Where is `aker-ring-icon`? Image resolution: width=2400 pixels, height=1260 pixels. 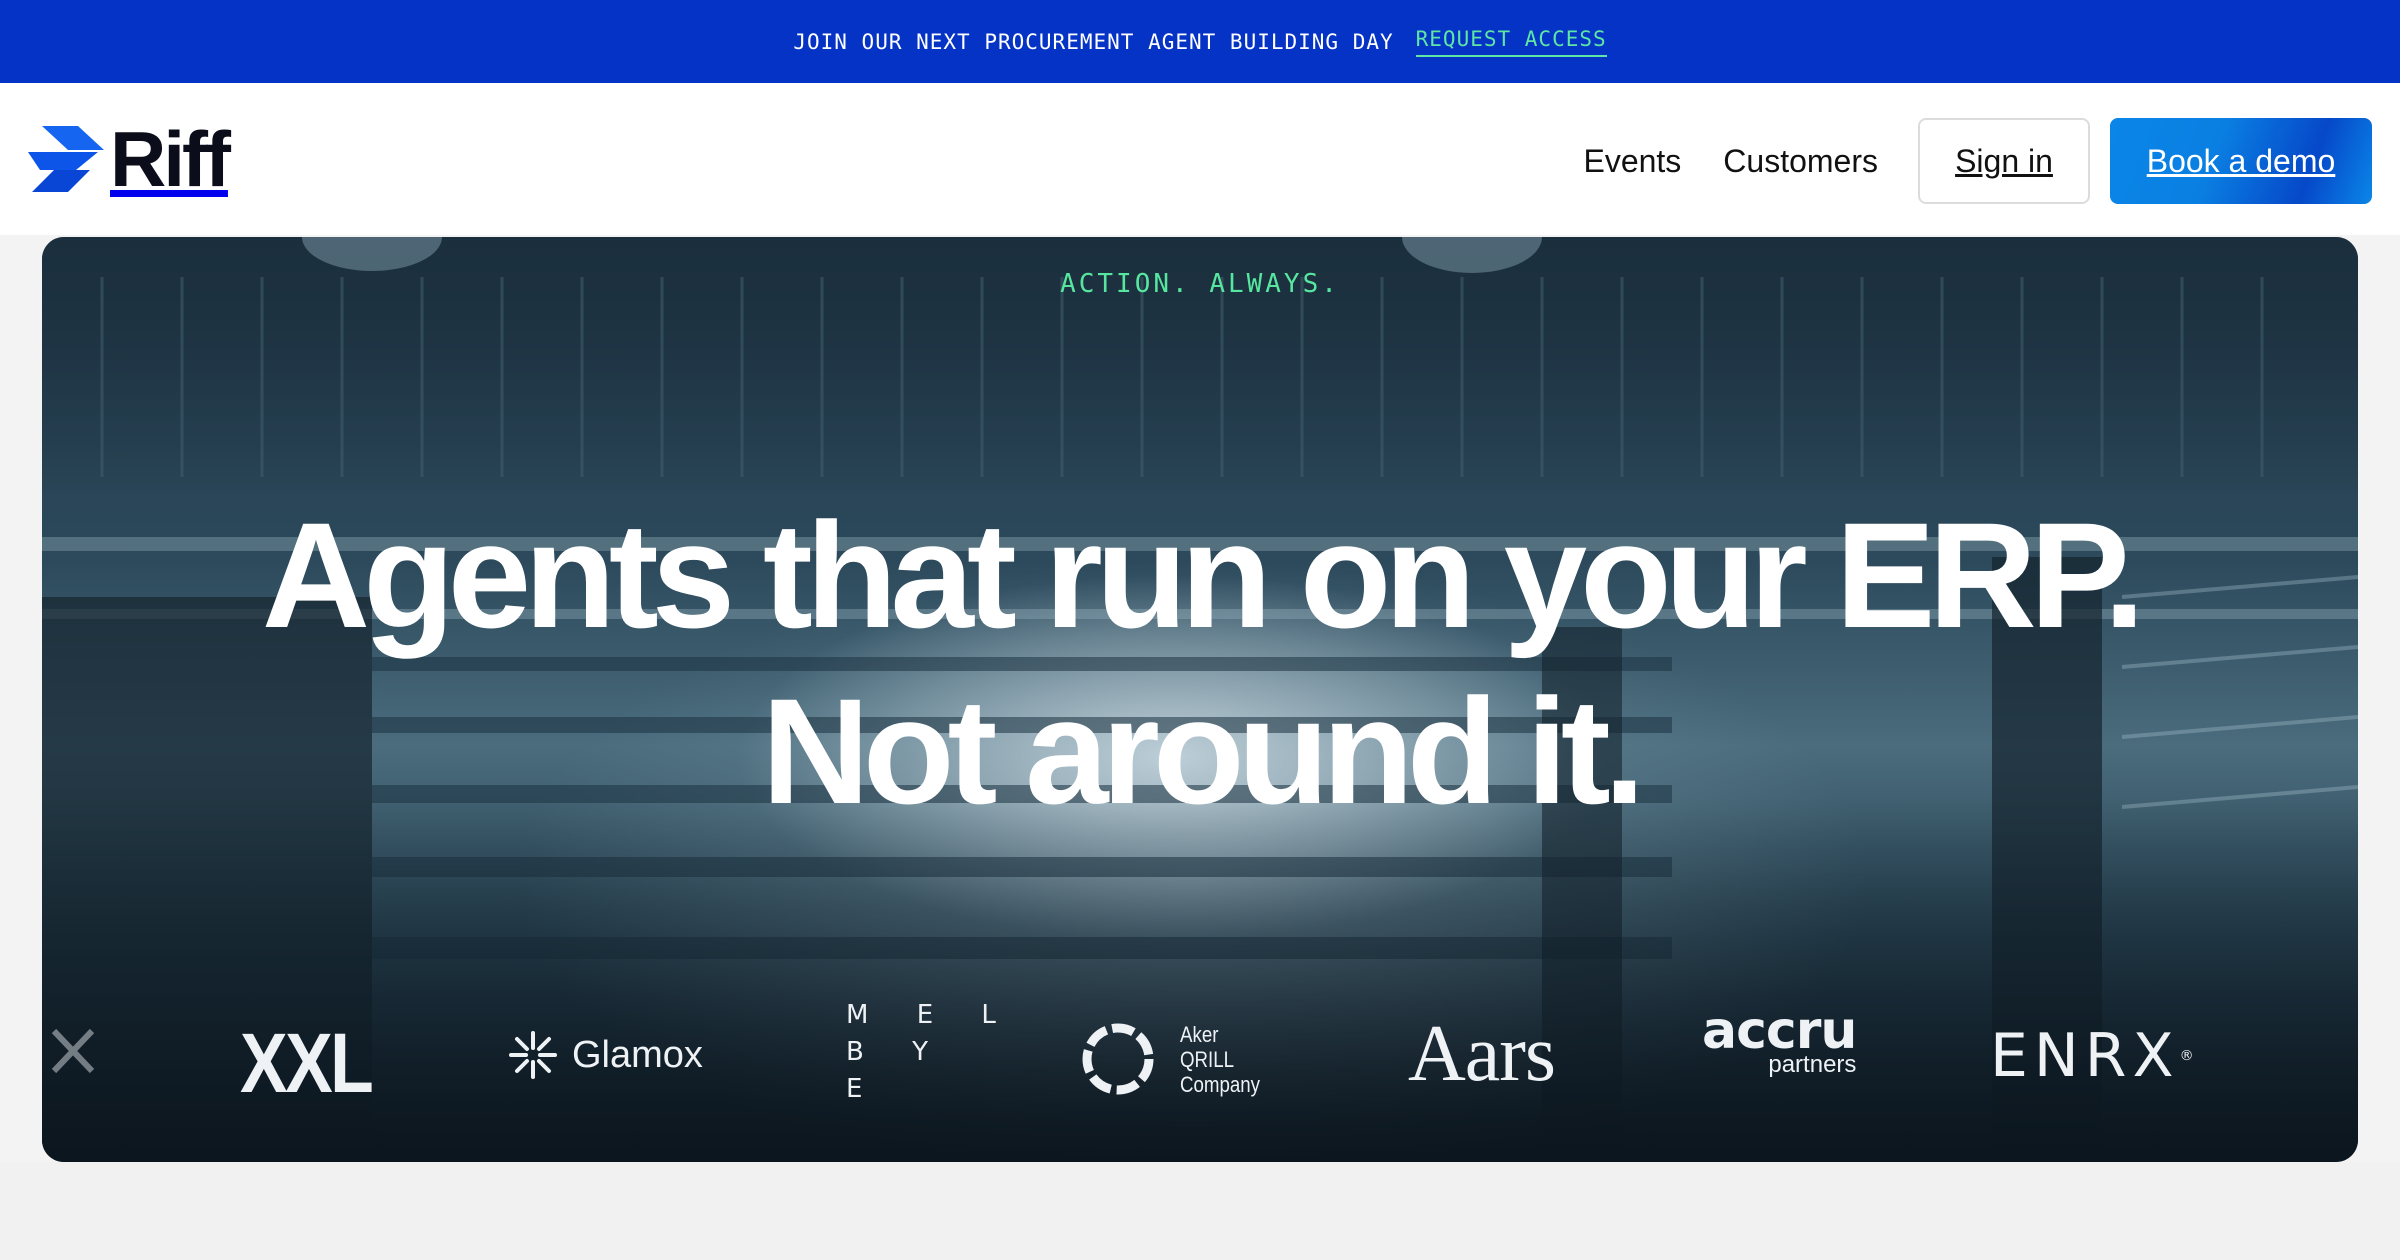 aker-ring-icon is located at coordinates (1118, 1059).